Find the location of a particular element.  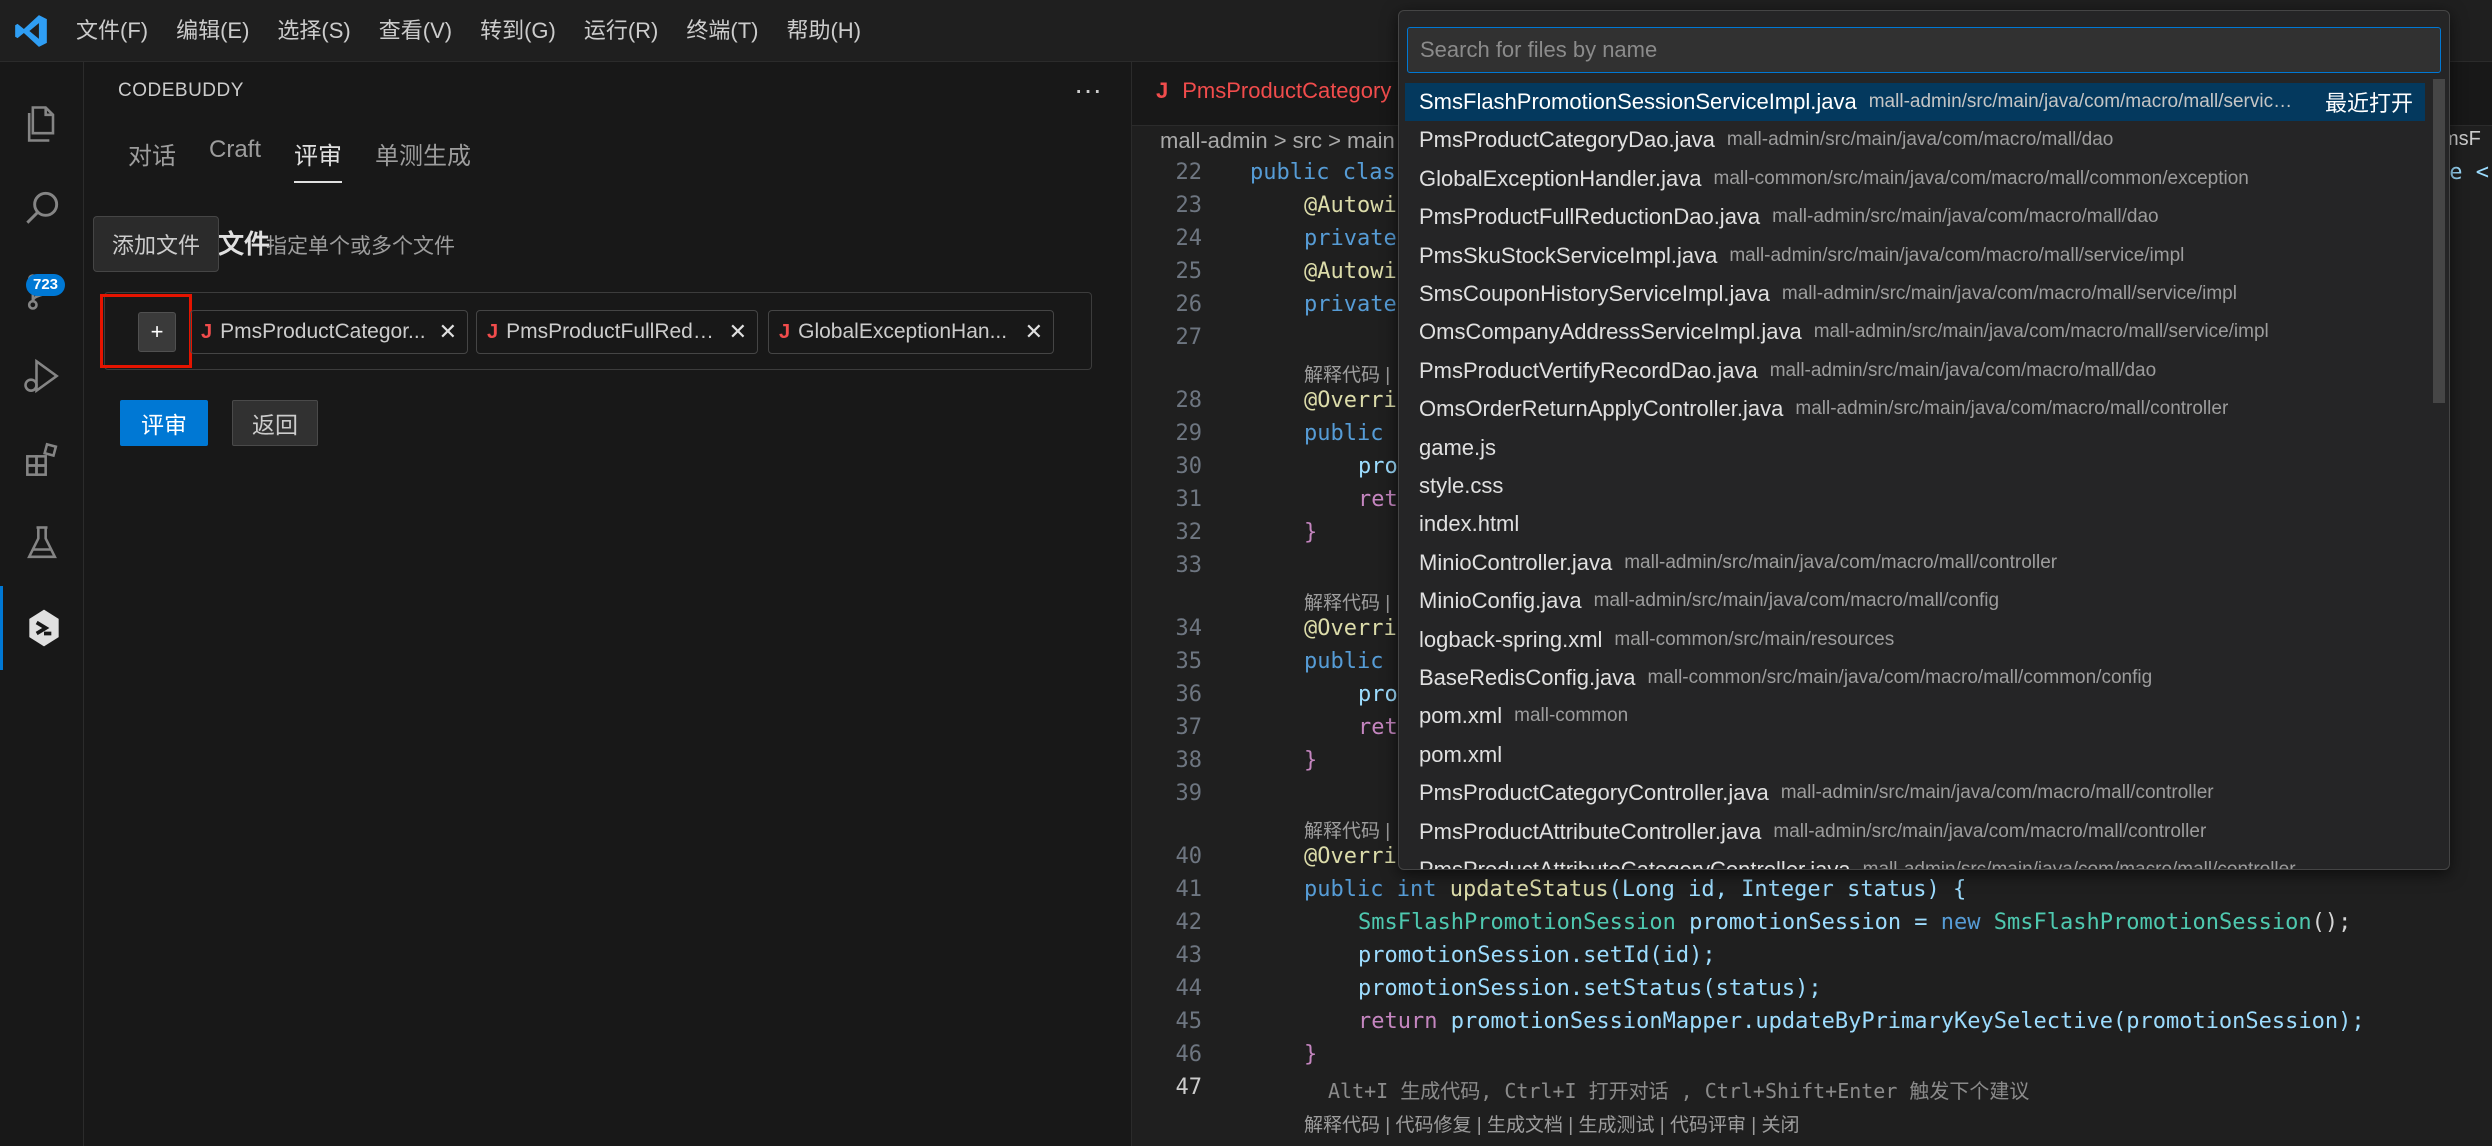

extensions-icon is located at coordinates (42, 460).